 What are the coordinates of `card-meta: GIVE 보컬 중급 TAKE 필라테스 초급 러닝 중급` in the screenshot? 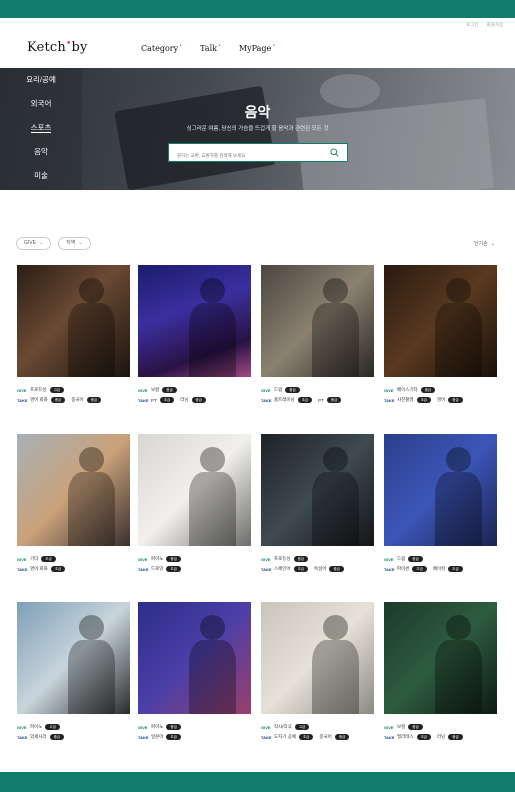 It's located at (440, 732).